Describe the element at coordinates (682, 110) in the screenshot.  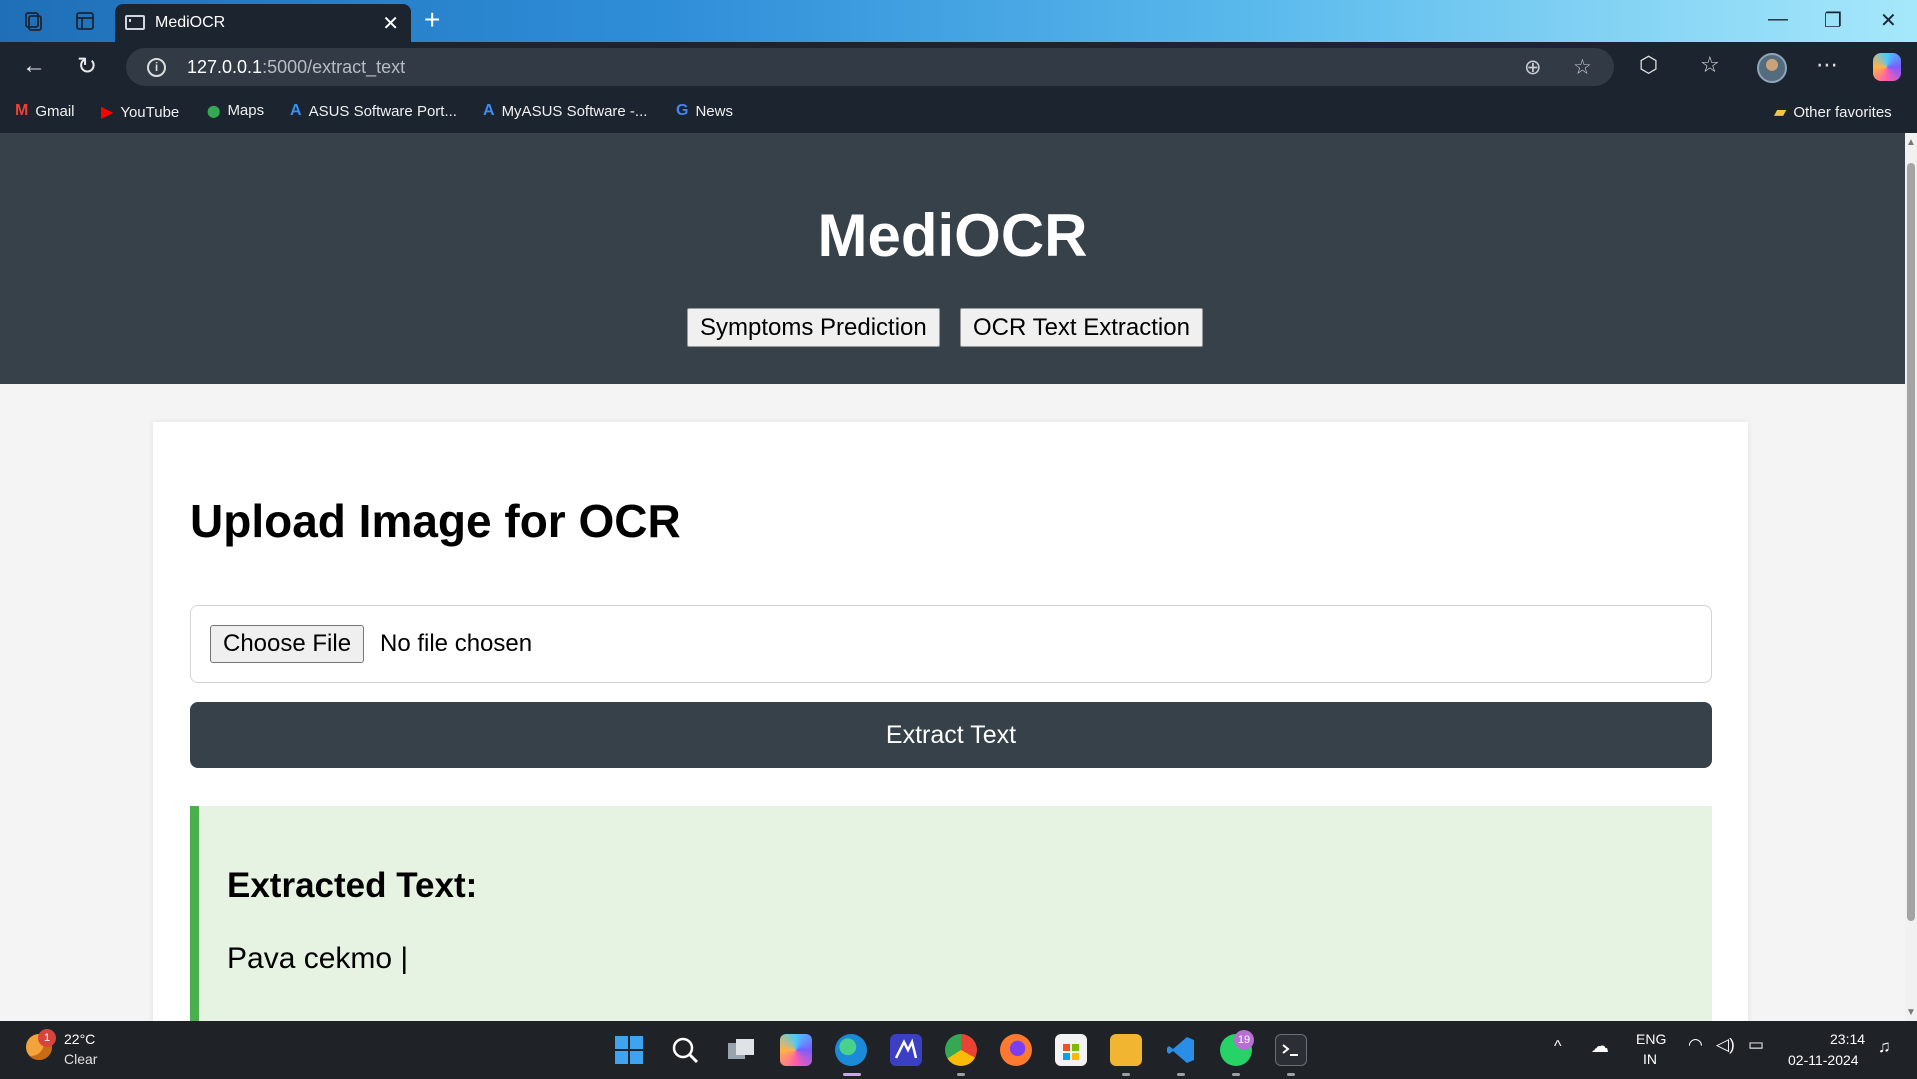
I see `google-news-icon: G` at that location.